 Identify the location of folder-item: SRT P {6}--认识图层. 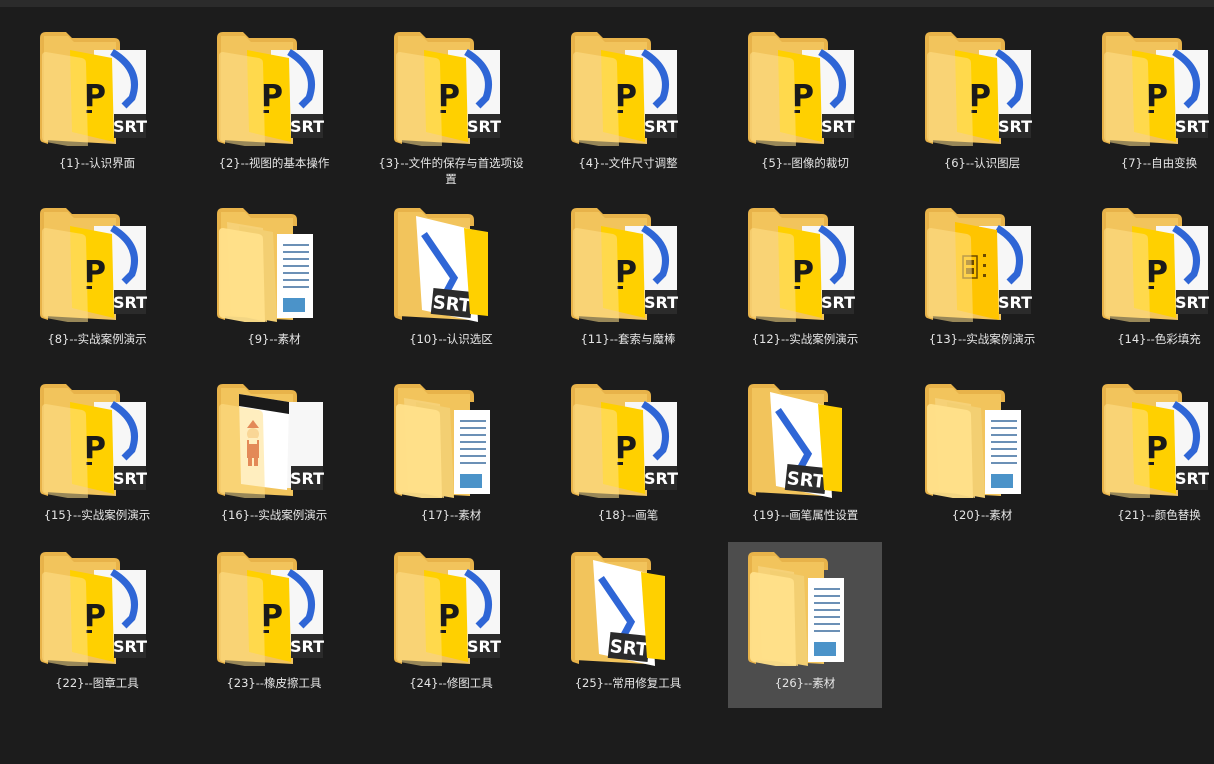
(982, 105).